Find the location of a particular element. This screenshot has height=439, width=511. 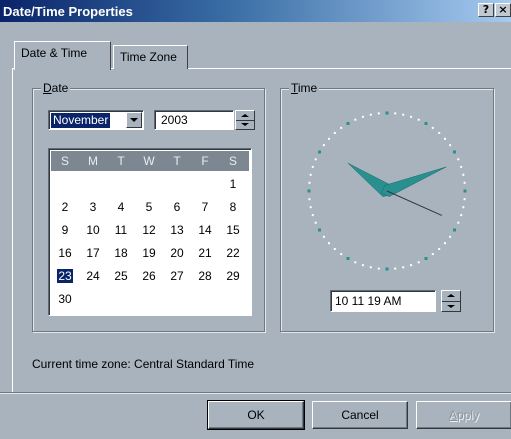

calendar-day-number: 3 is located at coordinates (93, 207).